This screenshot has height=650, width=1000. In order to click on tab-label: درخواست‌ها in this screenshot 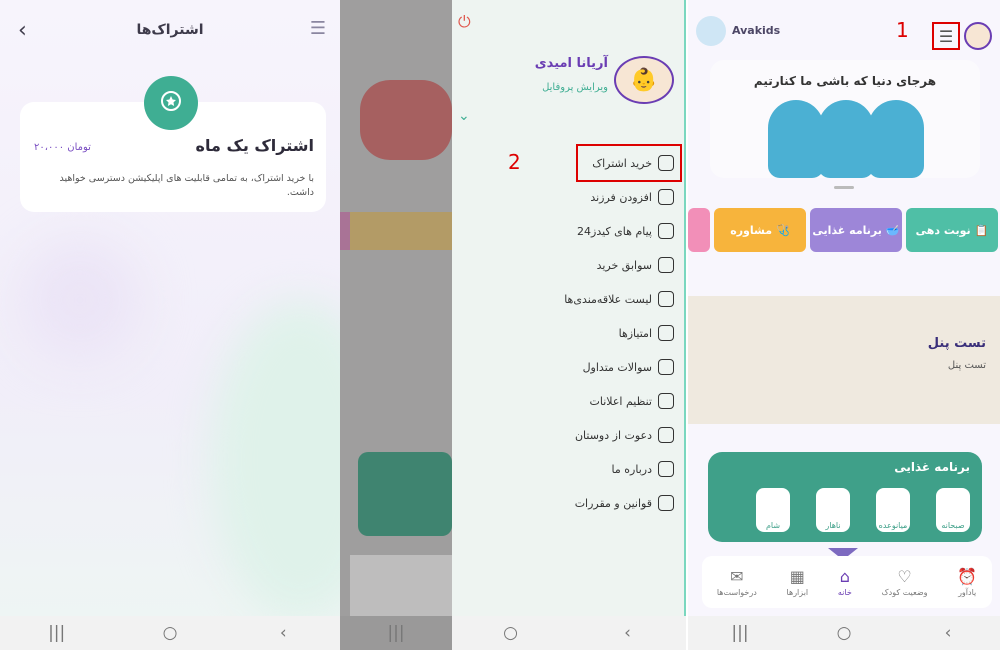, I will do `click(736, 592)`.